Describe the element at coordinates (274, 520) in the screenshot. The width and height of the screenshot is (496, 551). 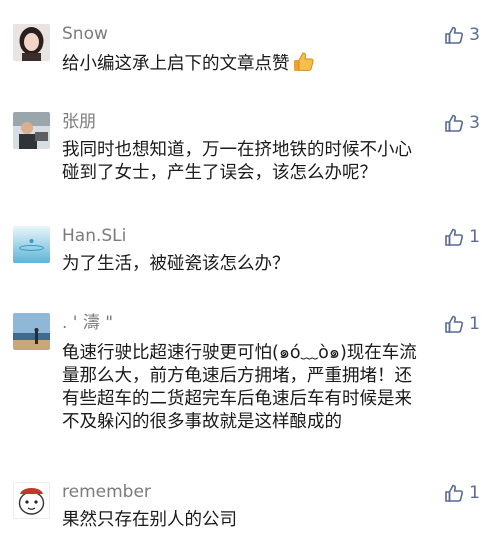
I see `comment-text: 果然只存在别人的公司` at that location.